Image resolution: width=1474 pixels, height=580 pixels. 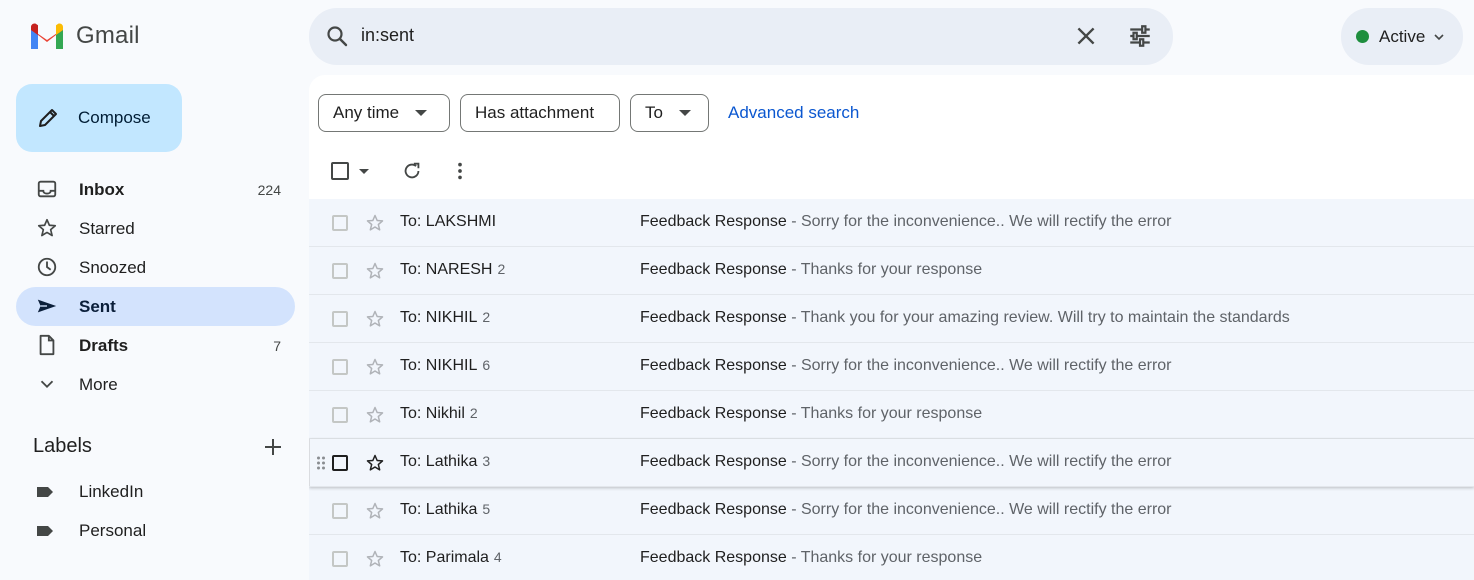 I want to click on thread-count: 3, so click(x=486, y=461).